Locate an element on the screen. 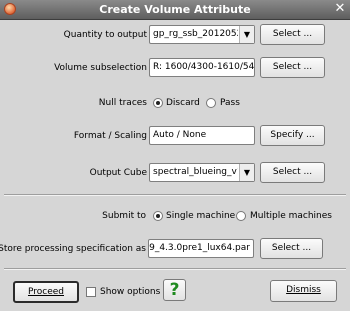  subselection-label: Volume subselection is located at coordinates (100, 68).